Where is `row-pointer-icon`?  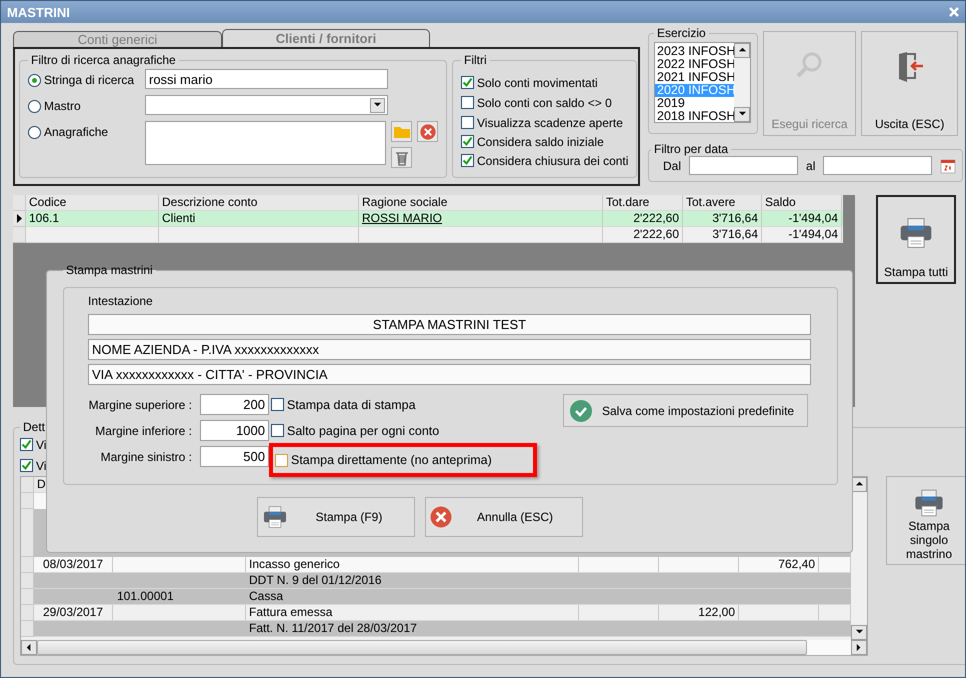
row-pointer-icon is located at coordinates (19, 218).